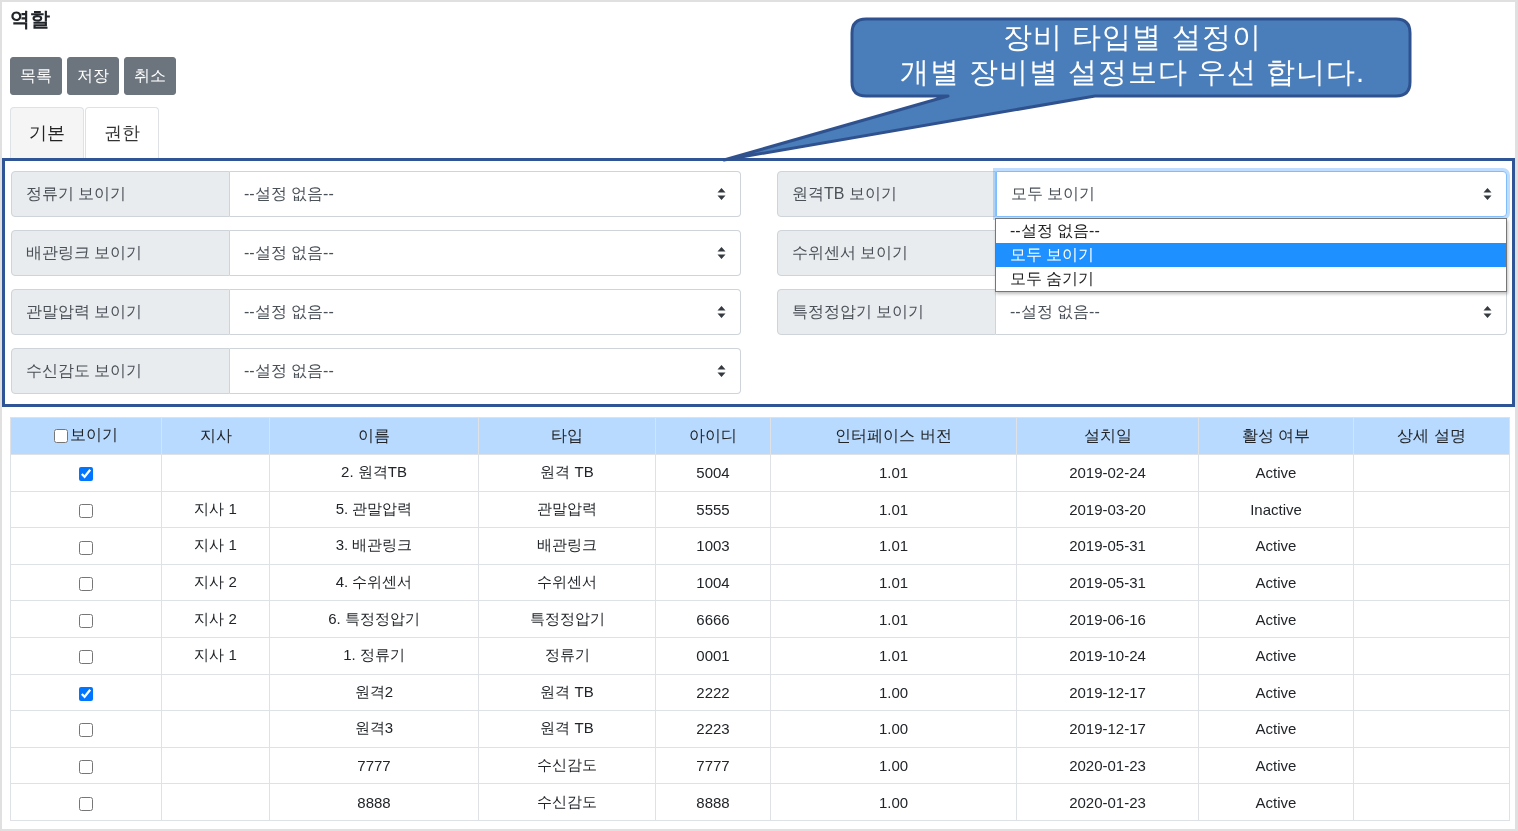 Image resolution: width=1518 pixels, height=831 pixels. Describe the element at coordinates (567, 582) in the screenshot. I see `table-cell: 수위센서` at that location.